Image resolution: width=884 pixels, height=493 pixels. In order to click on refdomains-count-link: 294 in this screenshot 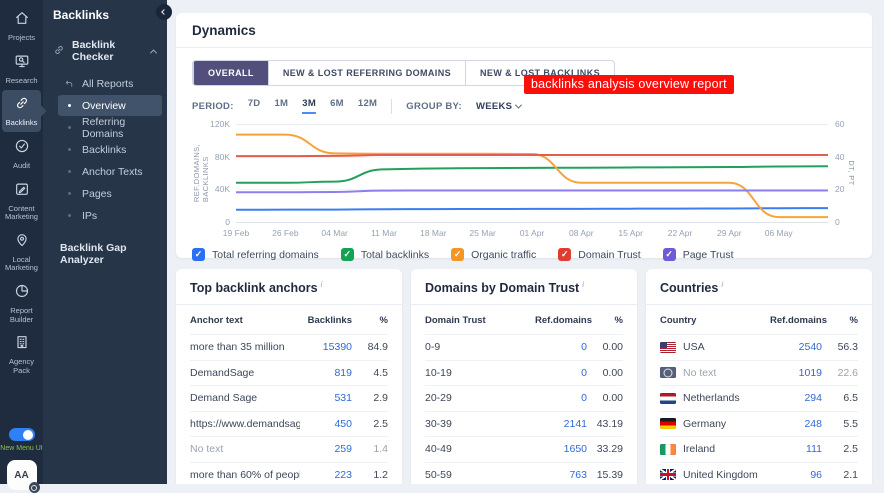, I will do `click(796, 398)`.